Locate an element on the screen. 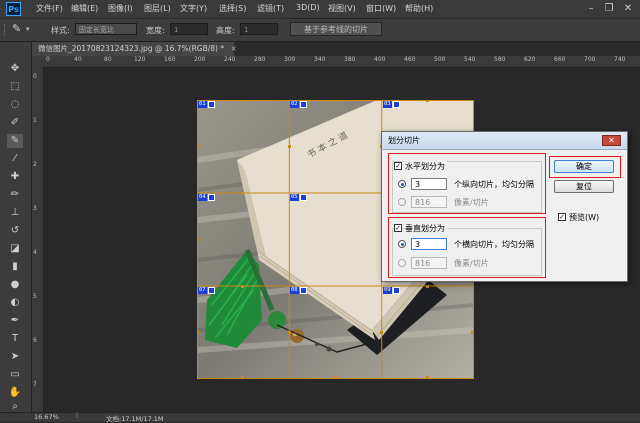 Image resolution: width=640 pixels, height=423 pixels. dialog-close-button: ✕ is located at coordinates (611, 140).